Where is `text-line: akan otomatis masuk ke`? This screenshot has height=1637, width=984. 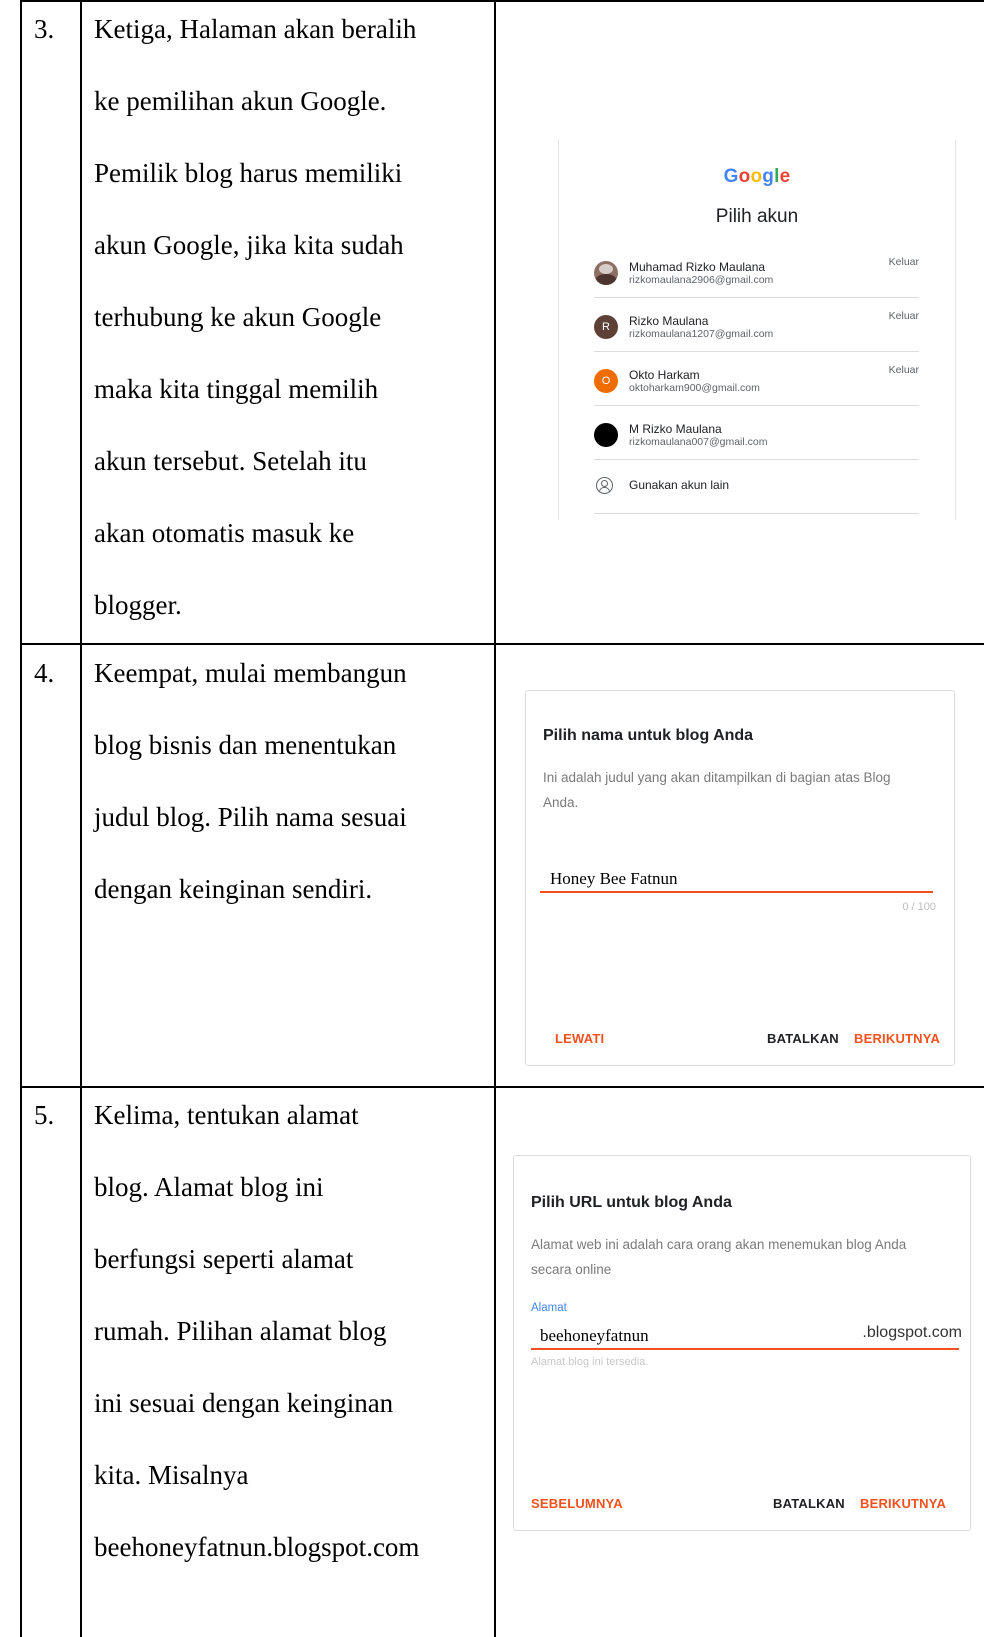
text-line: akan otomatis masuk ke is located at coordinates (224, 533).